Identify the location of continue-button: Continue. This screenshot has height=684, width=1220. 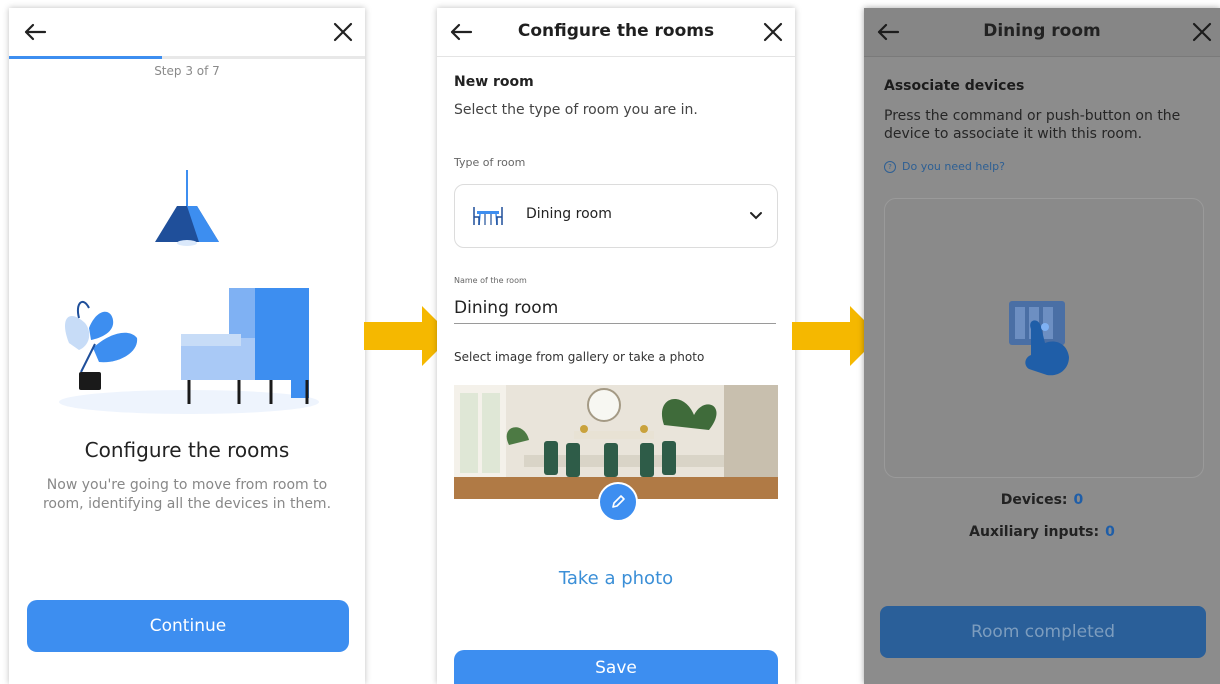
(188, 626).